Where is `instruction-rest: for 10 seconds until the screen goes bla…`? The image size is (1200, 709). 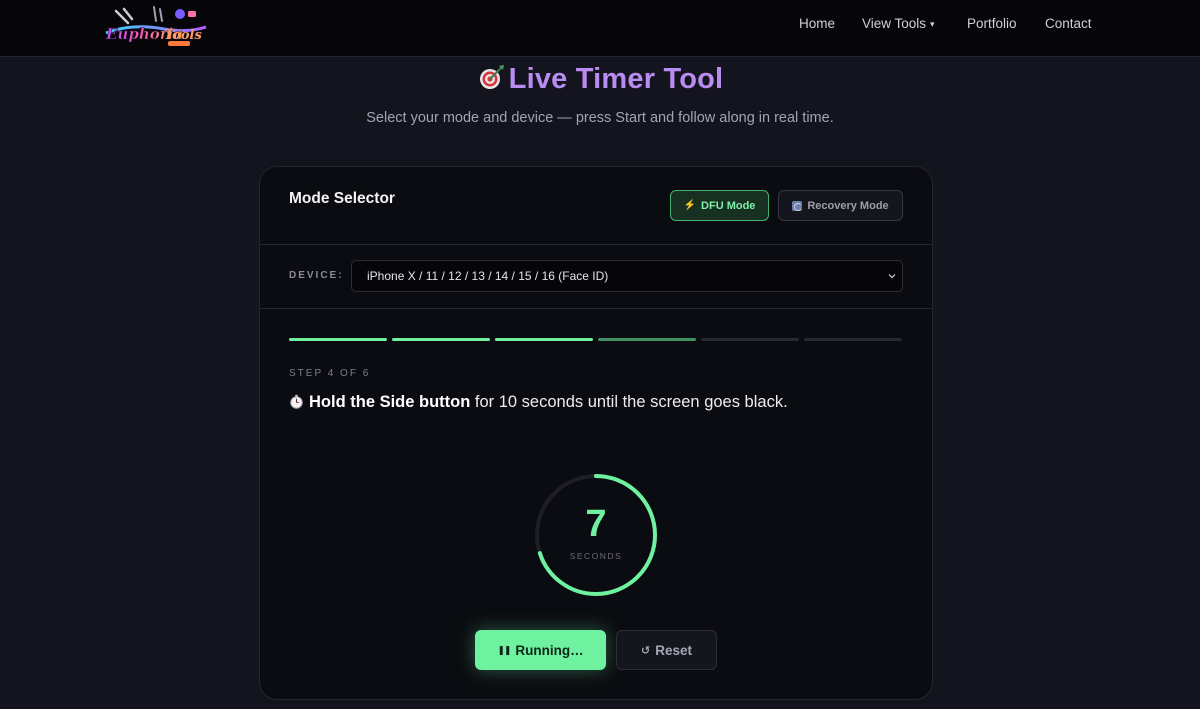
instruction-rest: for 10 seconds until the screen goes bla… is located at coordinates (629, 402).